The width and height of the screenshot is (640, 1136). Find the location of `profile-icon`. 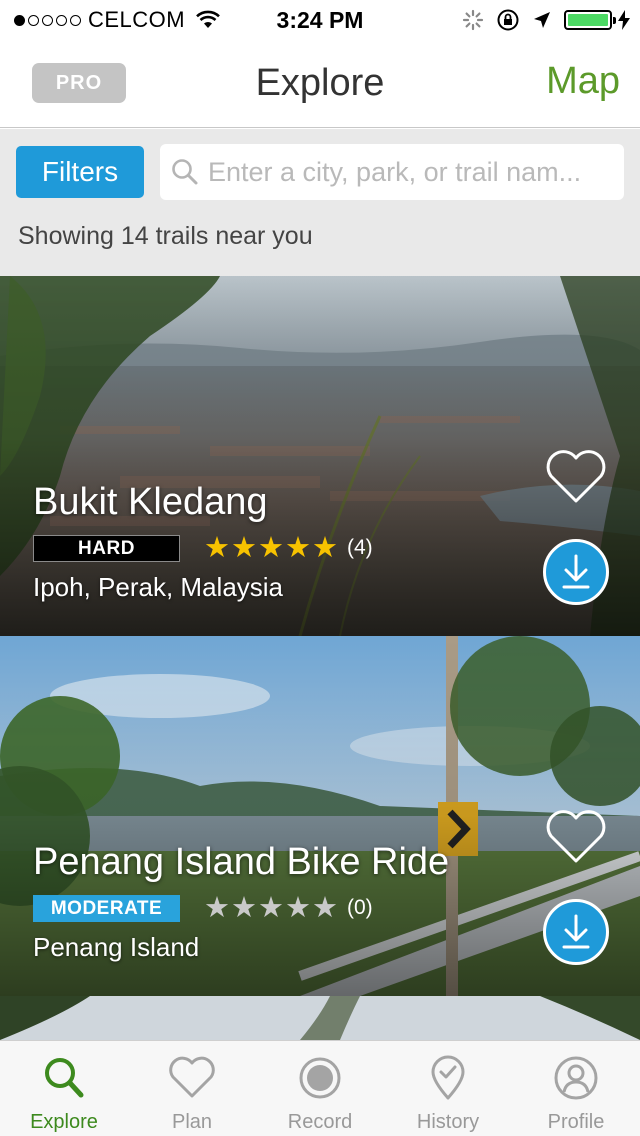

profile-icon is located at coordinates (576, 1078).